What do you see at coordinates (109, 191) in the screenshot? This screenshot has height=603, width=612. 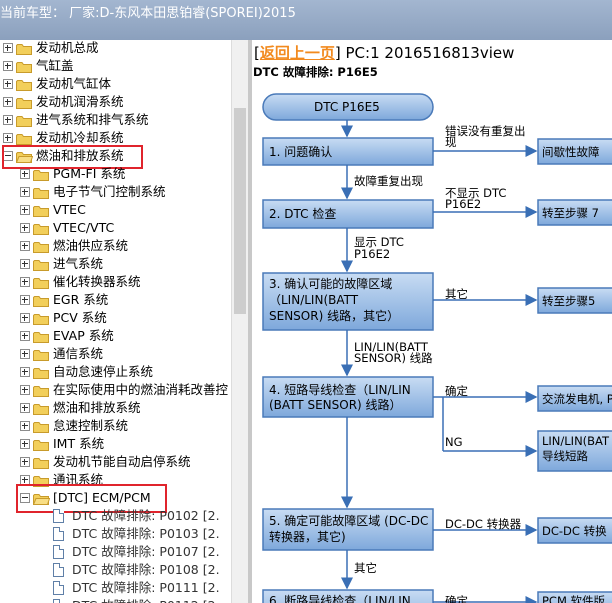 I see `tree-item-label: 电子节气门控制系统` at bounding box center [109, 191].